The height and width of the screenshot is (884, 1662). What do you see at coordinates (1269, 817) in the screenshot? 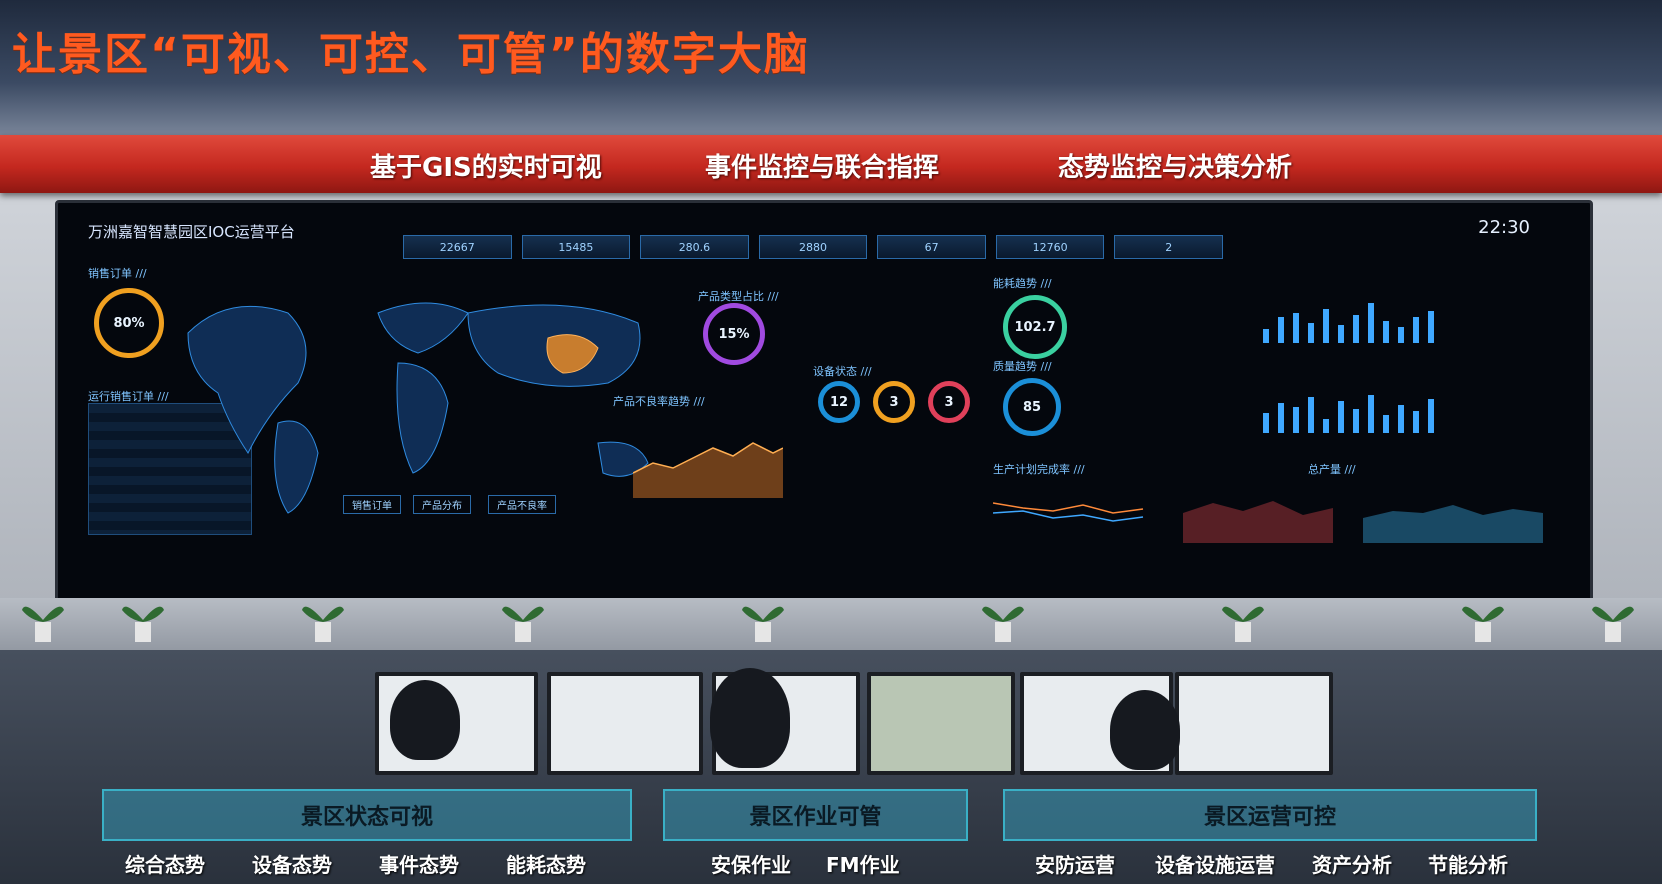
I see `group-title: 景区运营可控` at bounding box center [1269, 817].